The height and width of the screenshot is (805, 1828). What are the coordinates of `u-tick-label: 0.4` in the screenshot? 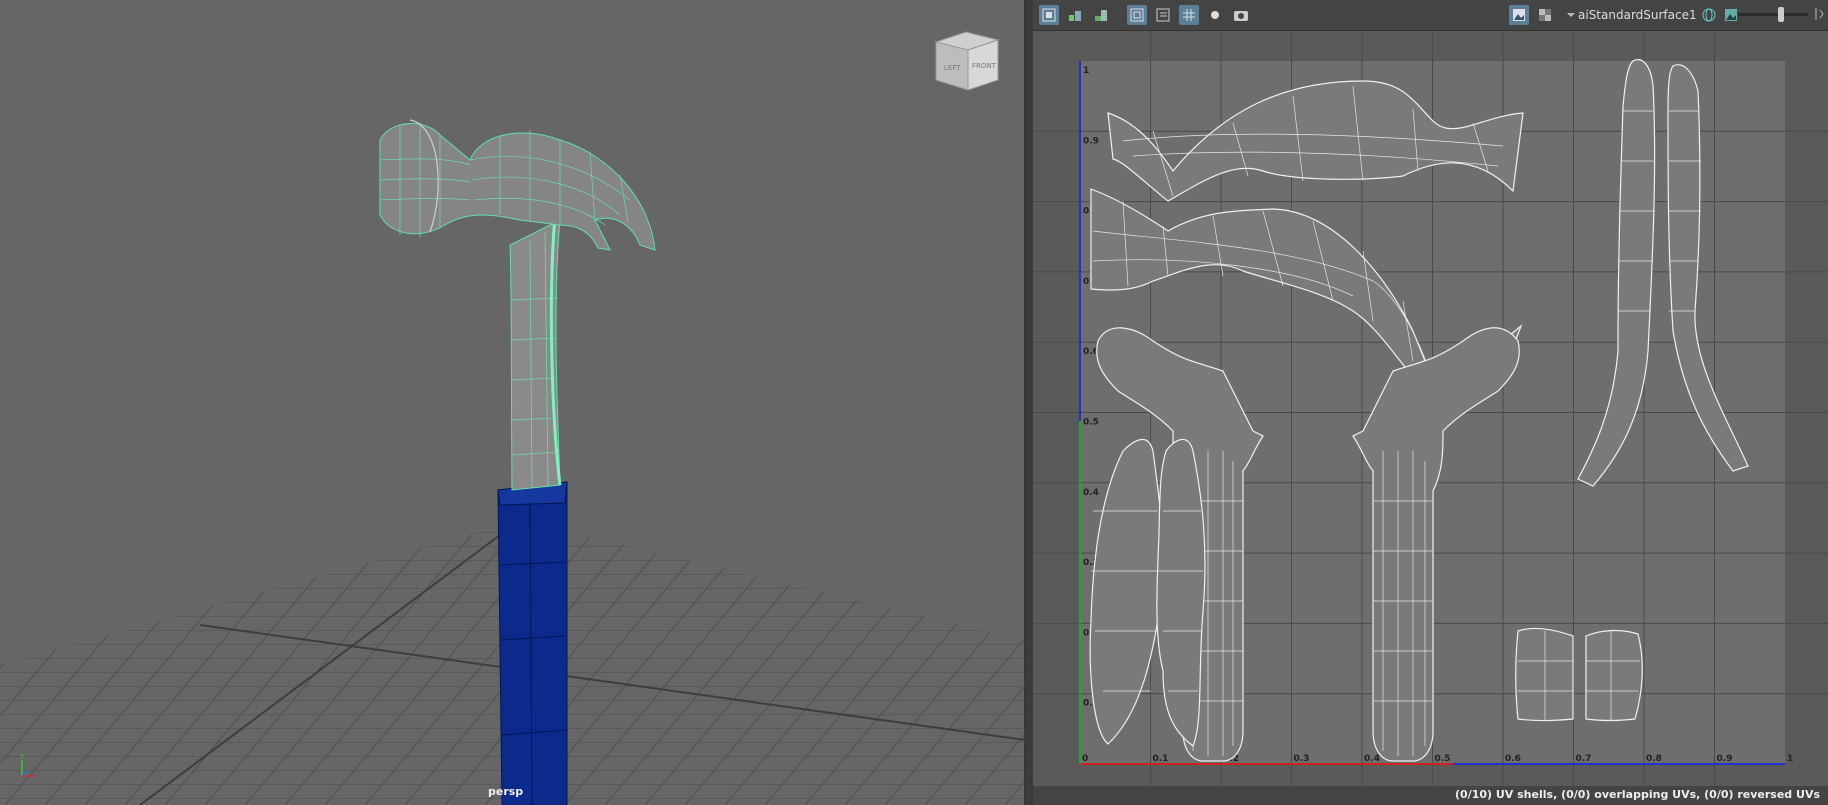 It's located at (1372, 759).